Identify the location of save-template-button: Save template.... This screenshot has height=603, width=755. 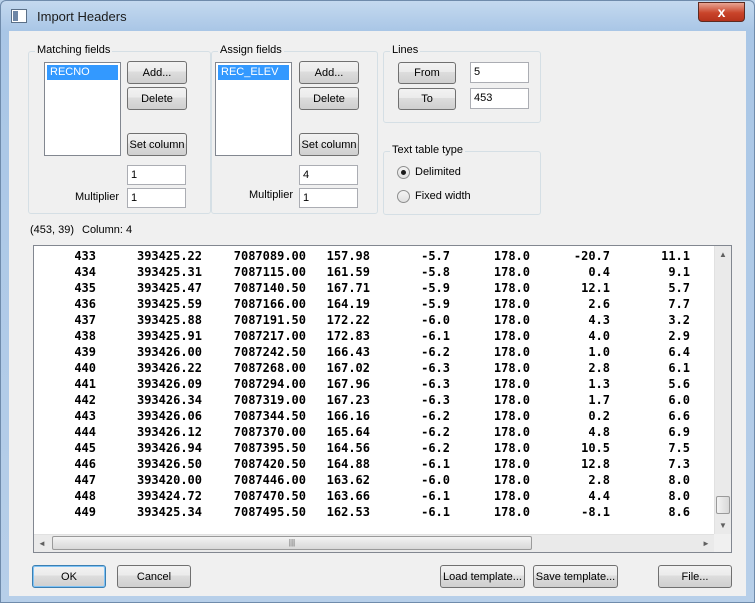
(575, 576).